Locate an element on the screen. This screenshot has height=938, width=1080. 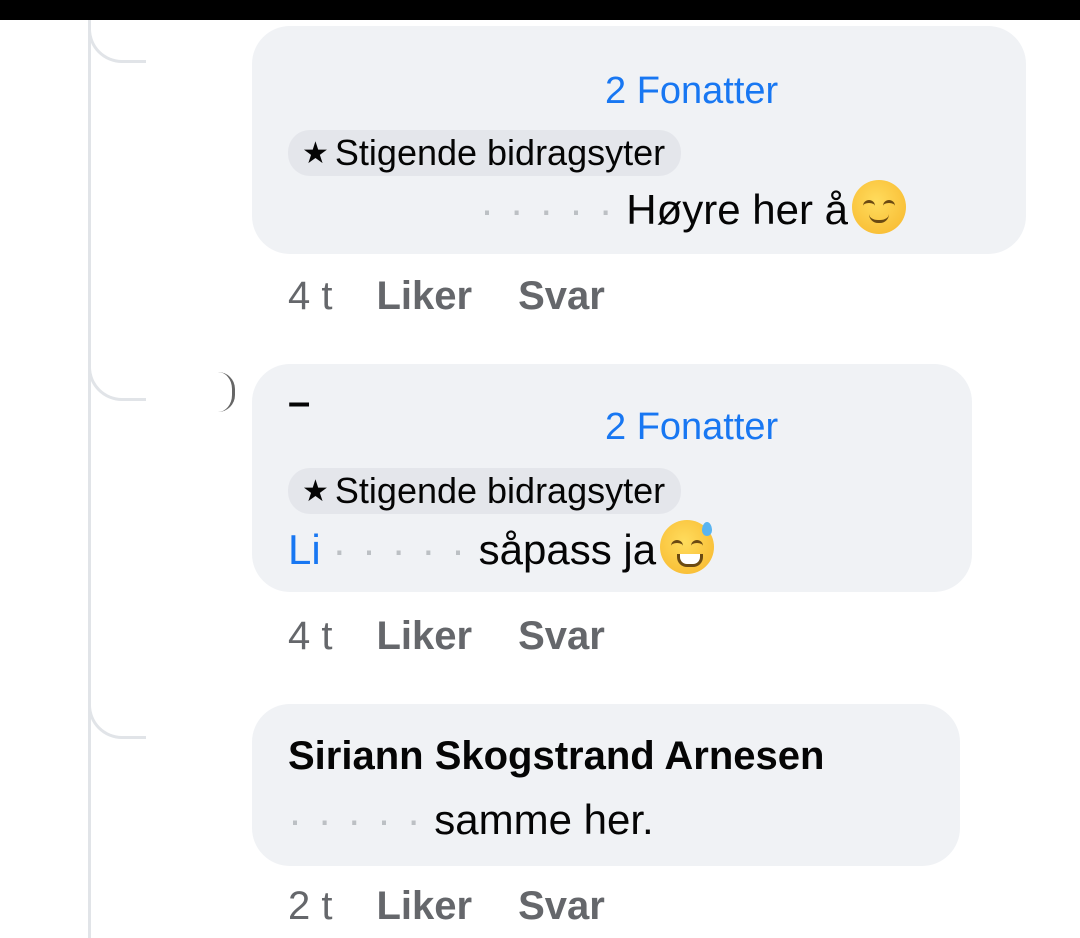
grinning-sweat-emoji is located at coordinates (687, 547).